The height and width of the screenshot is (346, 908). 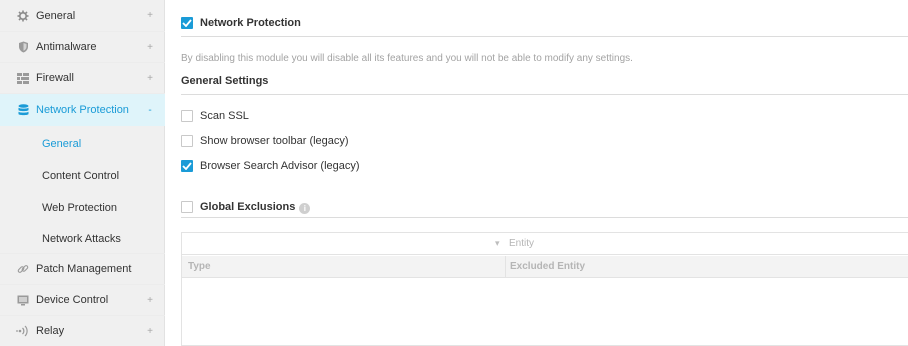 I want to click on scan-ssl-label: Scan SSL, so click(x=224, y=116).